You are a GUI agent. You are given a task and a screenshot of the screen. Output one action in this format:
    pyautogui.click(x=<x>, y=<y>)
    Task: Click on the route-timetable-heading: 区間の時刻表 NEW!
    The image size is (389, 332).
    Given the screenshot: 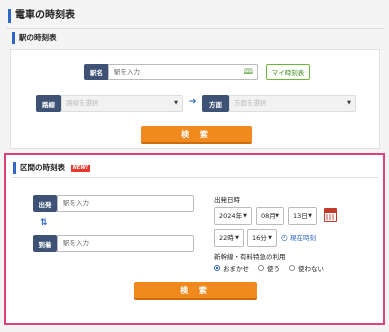 What is the action you would take?
    pyautogui.click(x=52, y=168)
    